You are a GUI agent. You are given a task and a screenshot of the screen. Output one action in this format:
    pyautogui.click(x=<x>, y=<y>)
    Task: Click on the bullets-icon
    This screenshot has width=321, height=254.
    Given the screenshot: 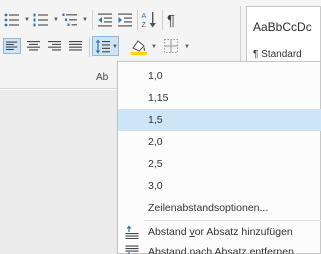 What is the action you would take?
    pyautogui.click(x=11, y=20)
    